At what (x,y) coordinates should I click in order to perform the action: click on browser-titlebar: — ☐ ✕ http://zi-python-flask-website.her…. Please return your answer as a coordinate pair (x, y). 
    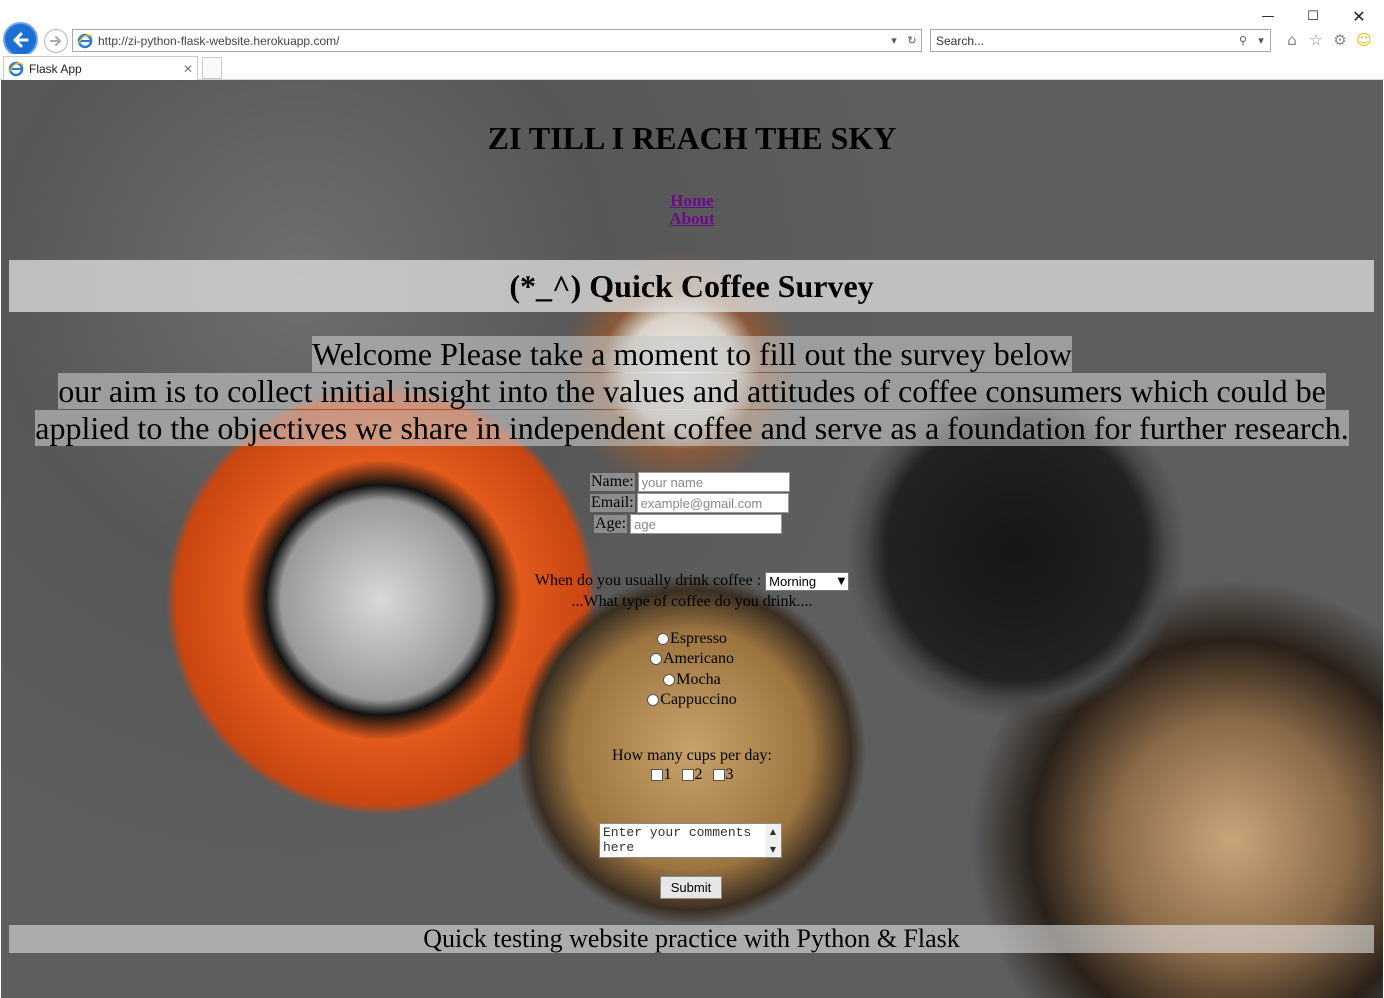
    Looking at the image, I should click on (692, 28).